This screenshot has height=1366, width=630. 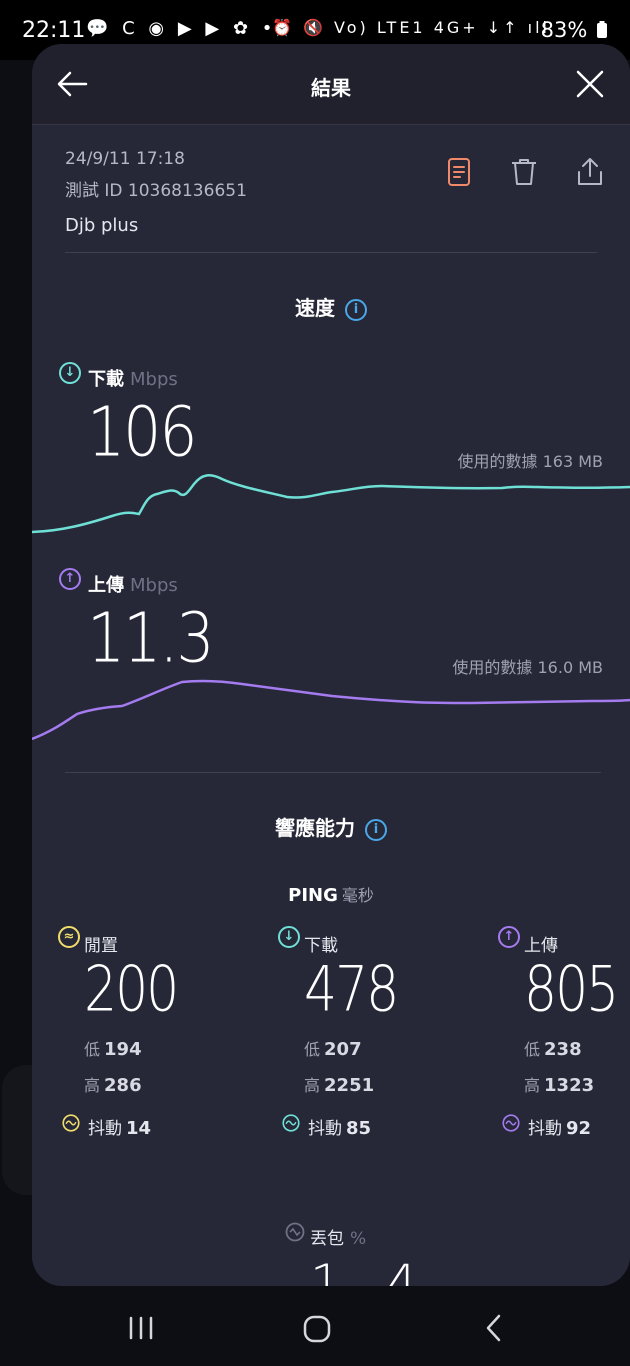 I want to click on packet-loss-unit: %, so click(x=358, y=1239).